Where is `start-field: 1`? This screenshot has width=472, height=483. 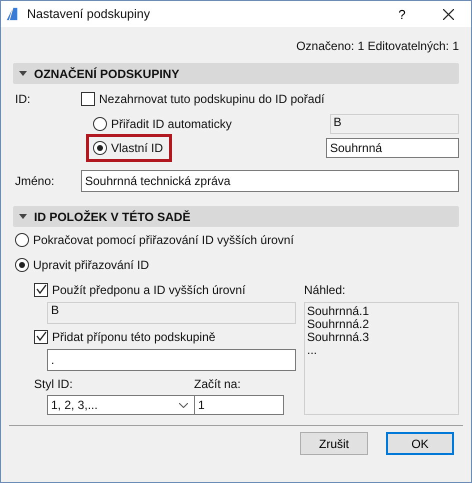 start-field: 1 is located at coordinates (239, 405).